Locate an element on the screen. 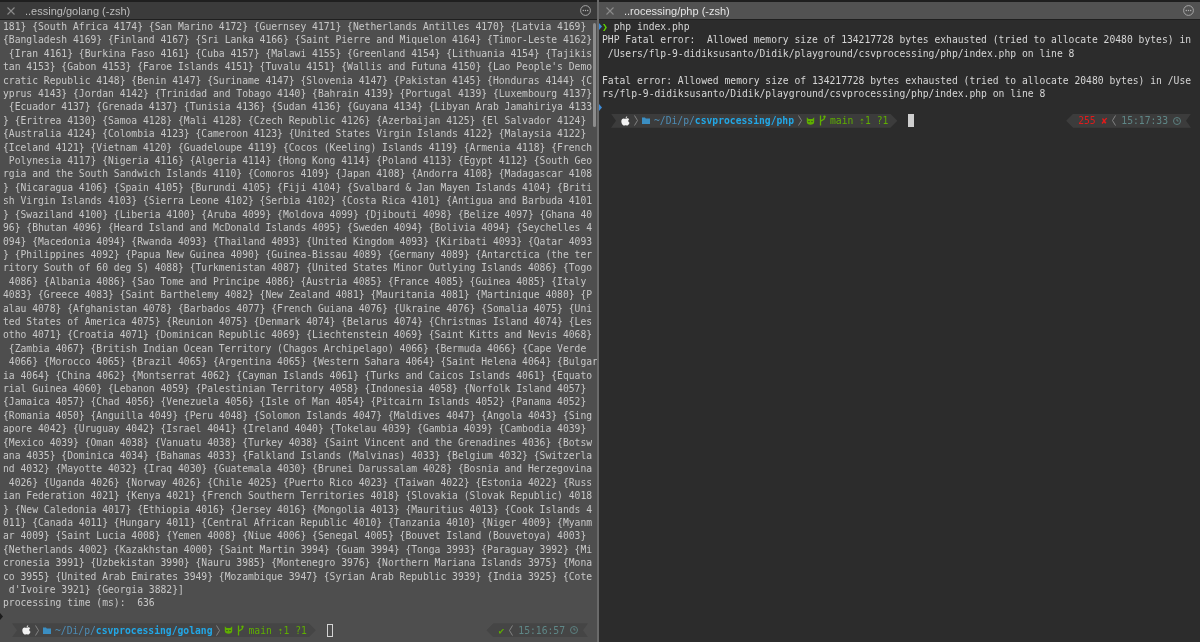 The image size is (1200, 642). output-line: 4083} {Greece 4083} {Saint Barthelemy 4082} {New Zealand 4081} {Mauritania 4081} {Martinique 4080} {P is located at coordinates (298, 295).